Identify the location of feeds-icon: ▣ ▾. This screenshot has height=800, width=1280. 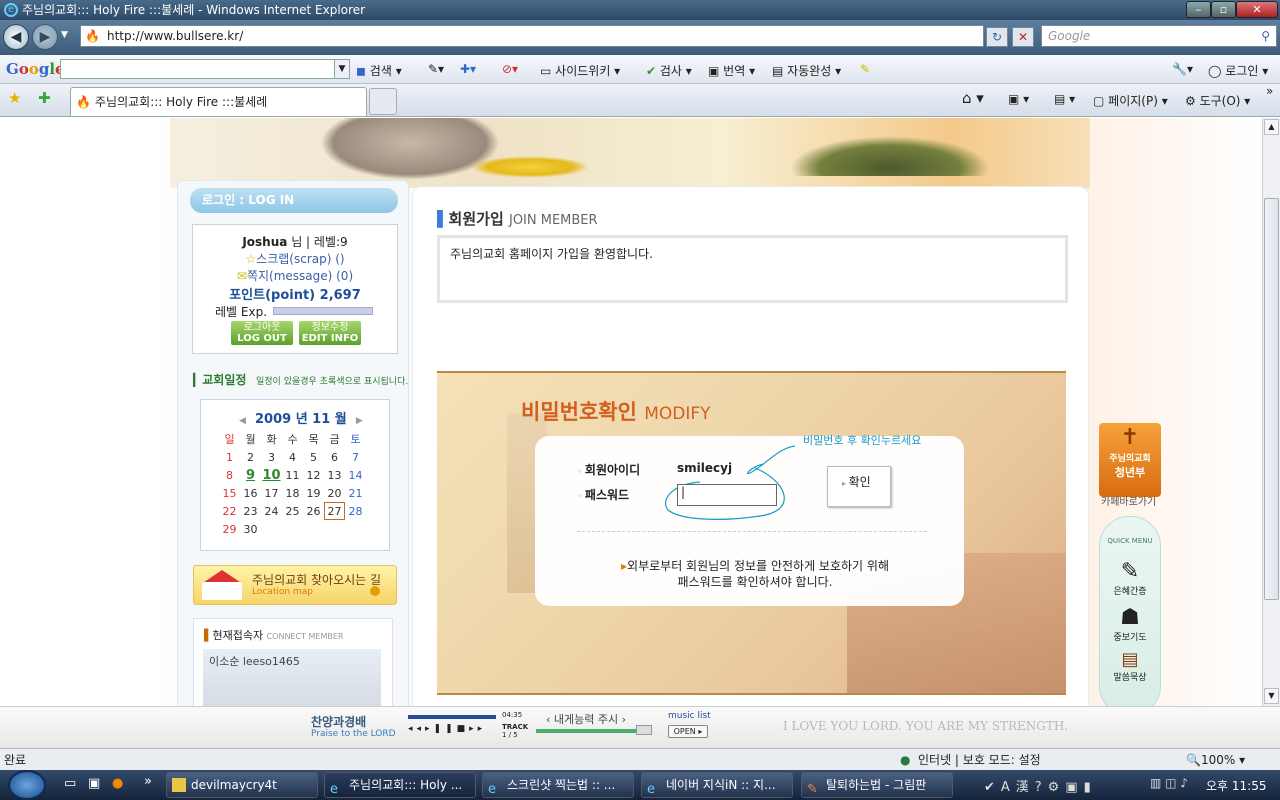
(1018, 99).